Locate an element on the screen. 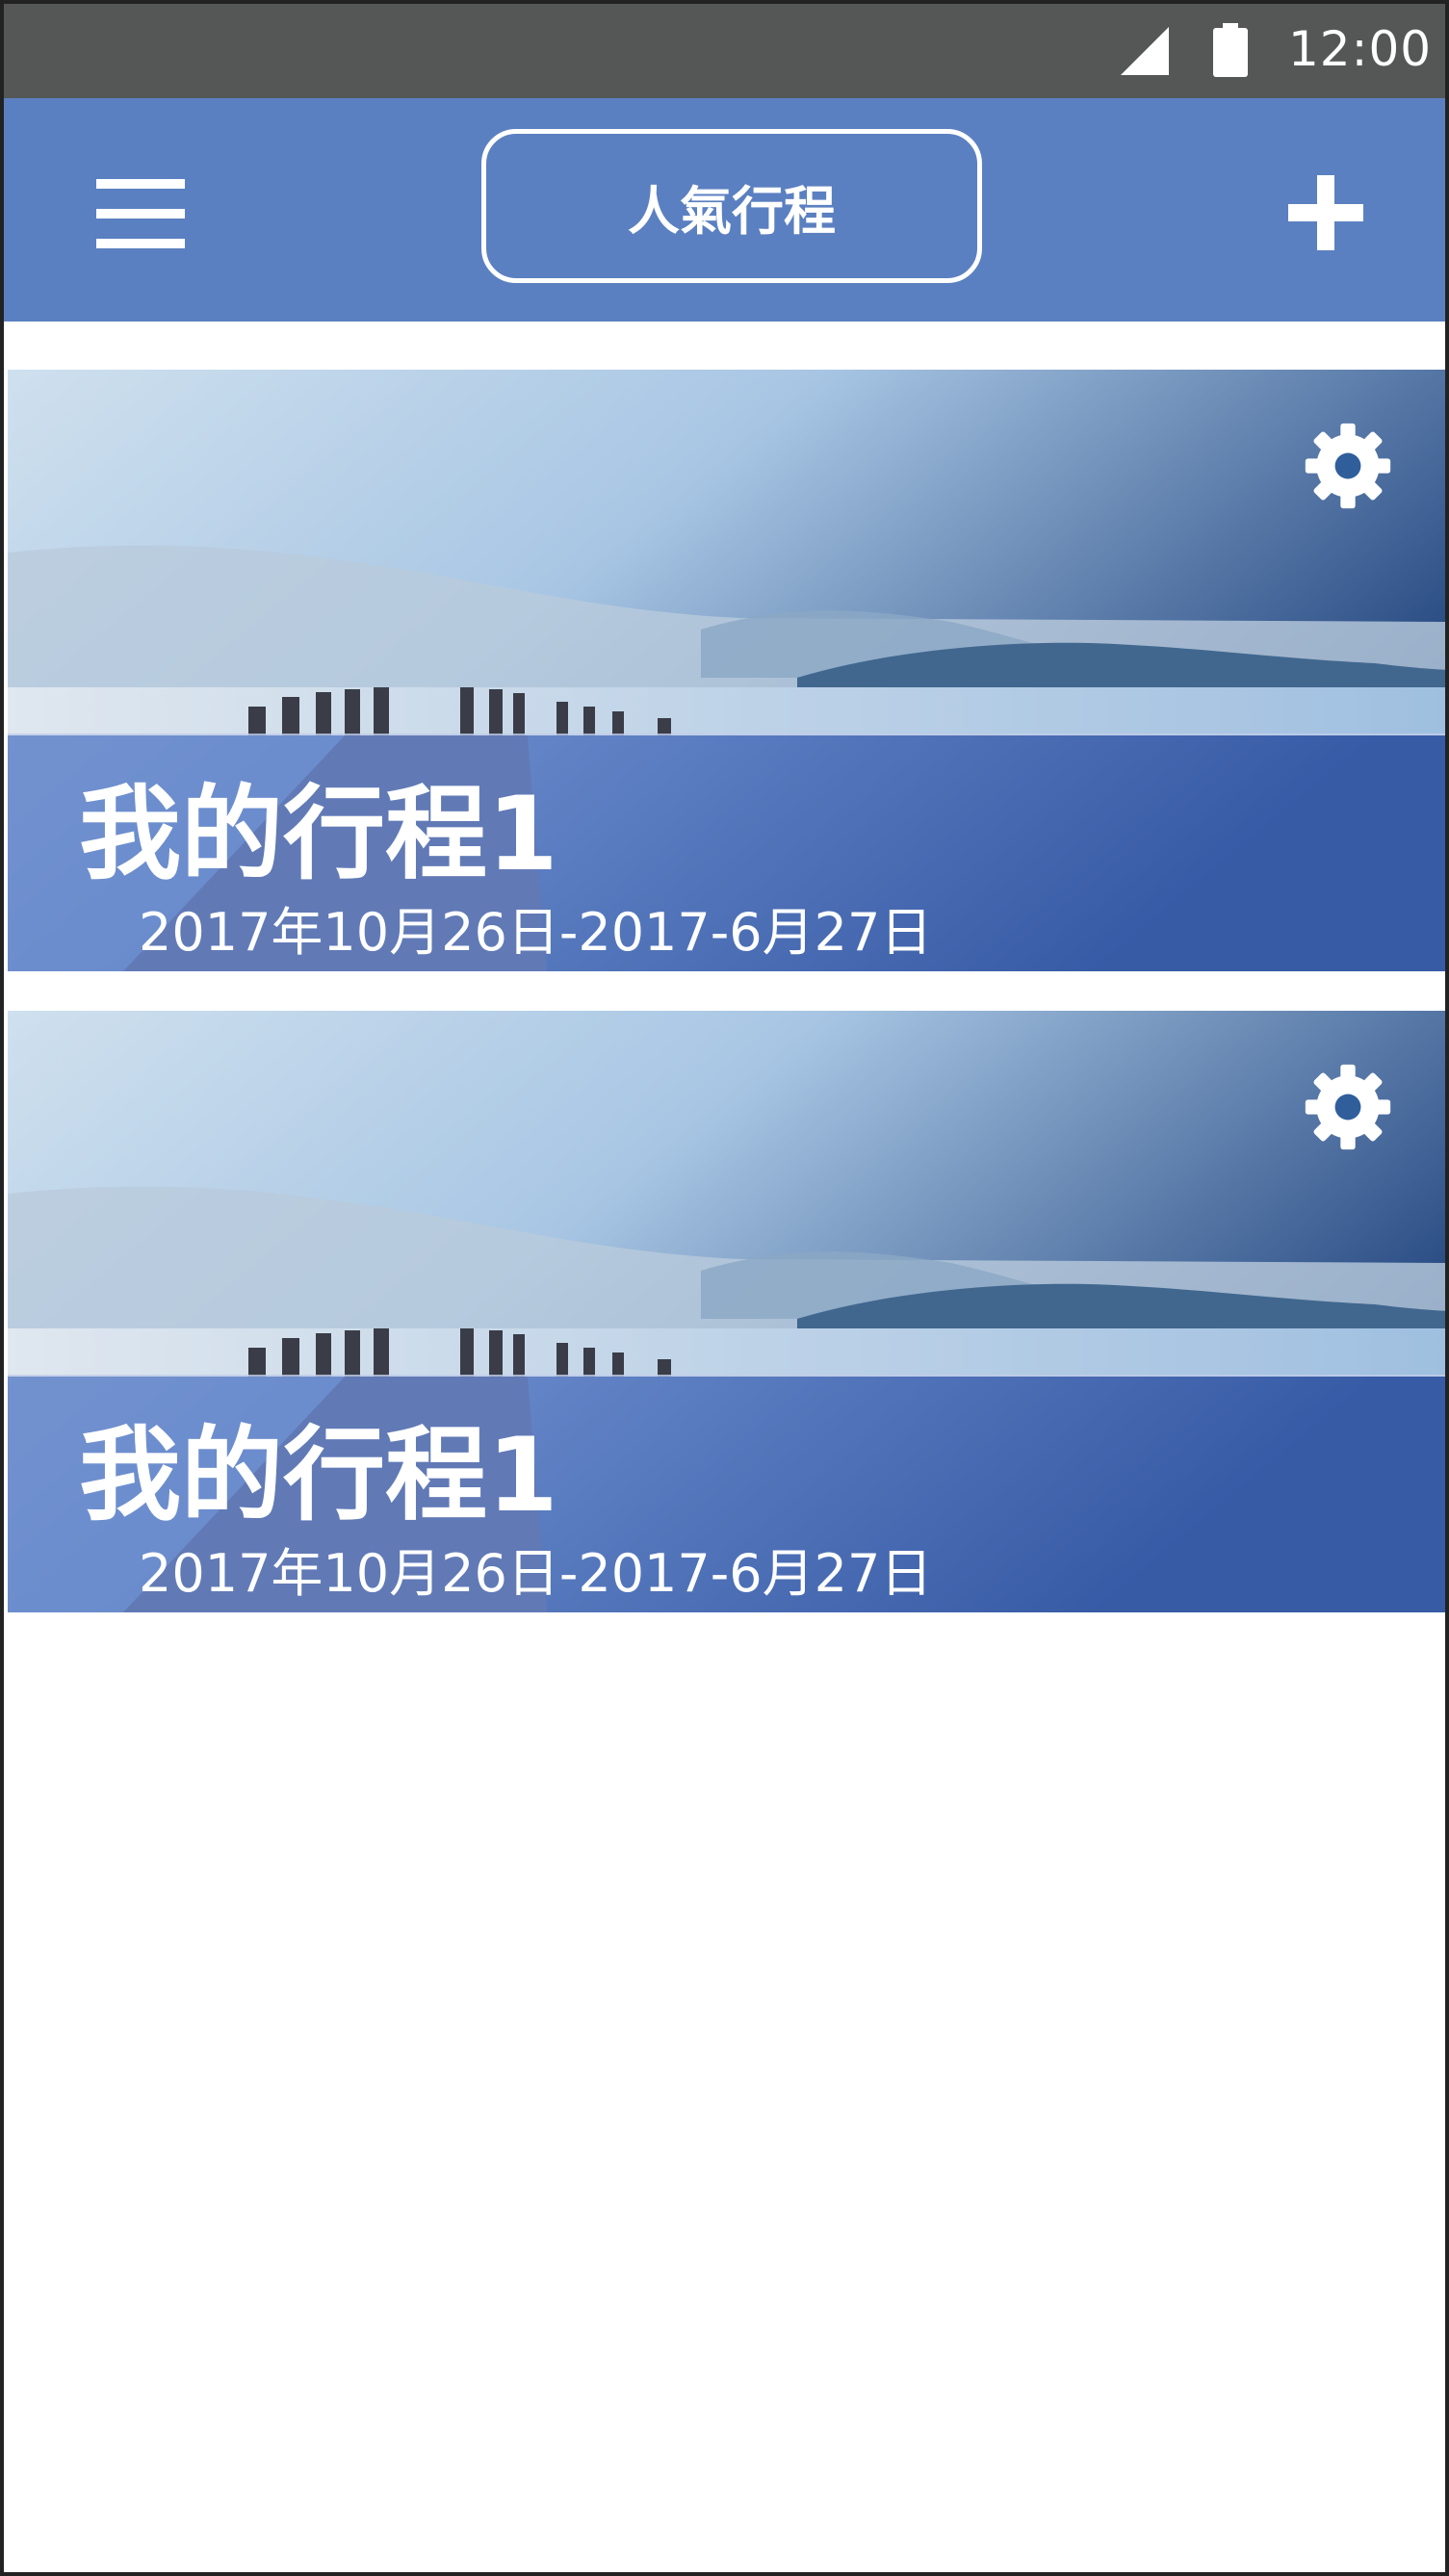 The width and height of the screenshot is (1449, 2576). app-title-button: 人氣行程 is located at coordinates (731, 206).